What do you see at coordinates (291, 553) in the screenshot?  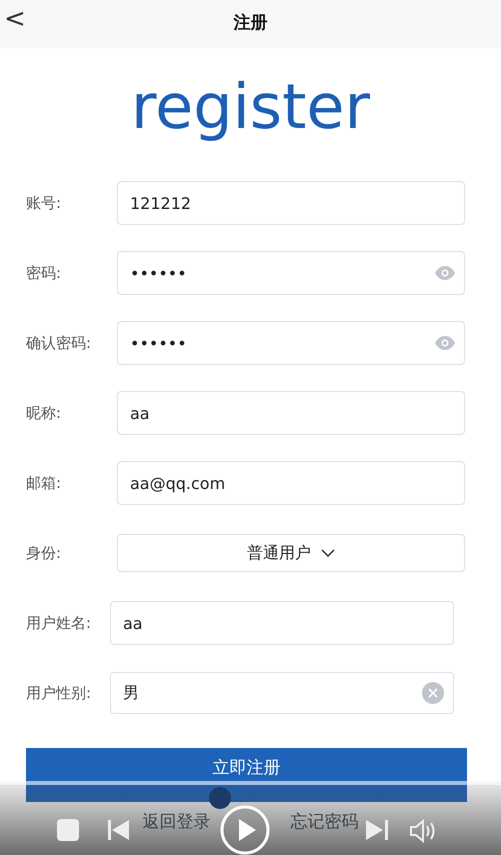 I see `role-select: 普通用户` at bounding box center [291, 553].